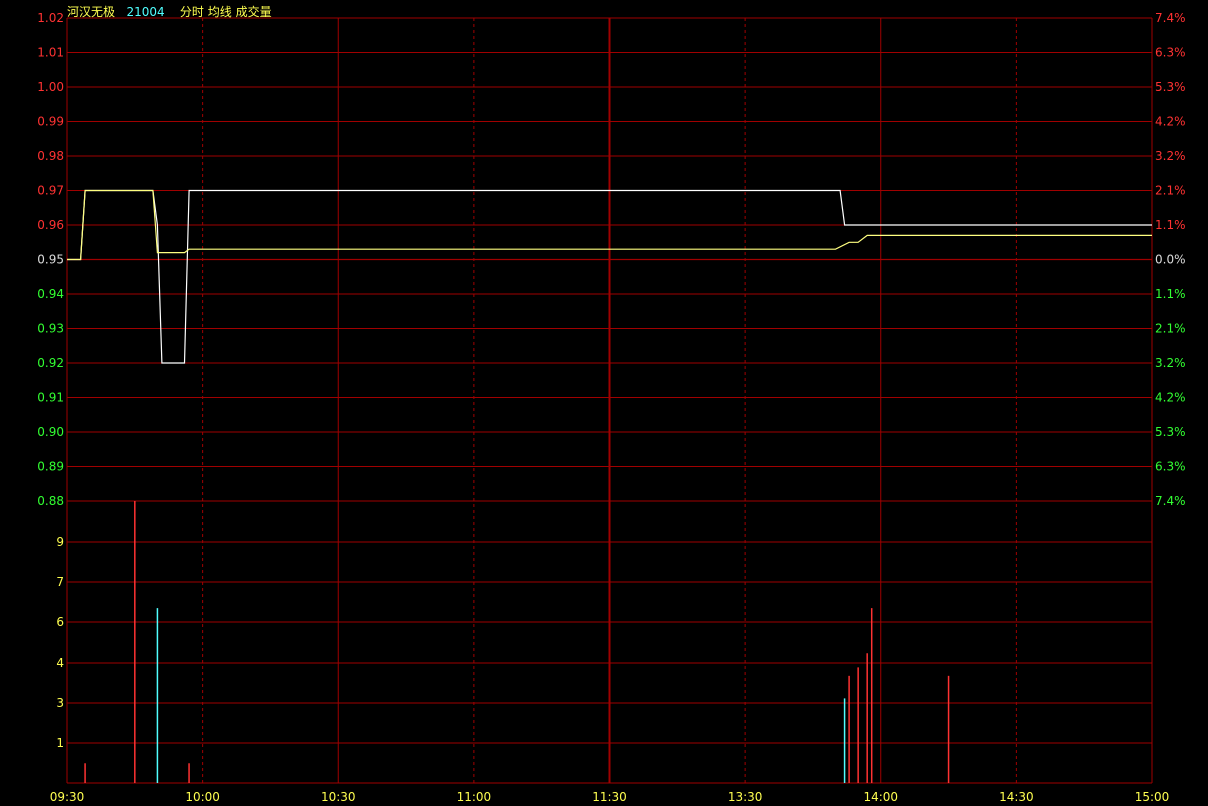 The width and height of the screenshot is (1208, 806). I want to click on price-tick-label: 1.01, so click(50, 53).